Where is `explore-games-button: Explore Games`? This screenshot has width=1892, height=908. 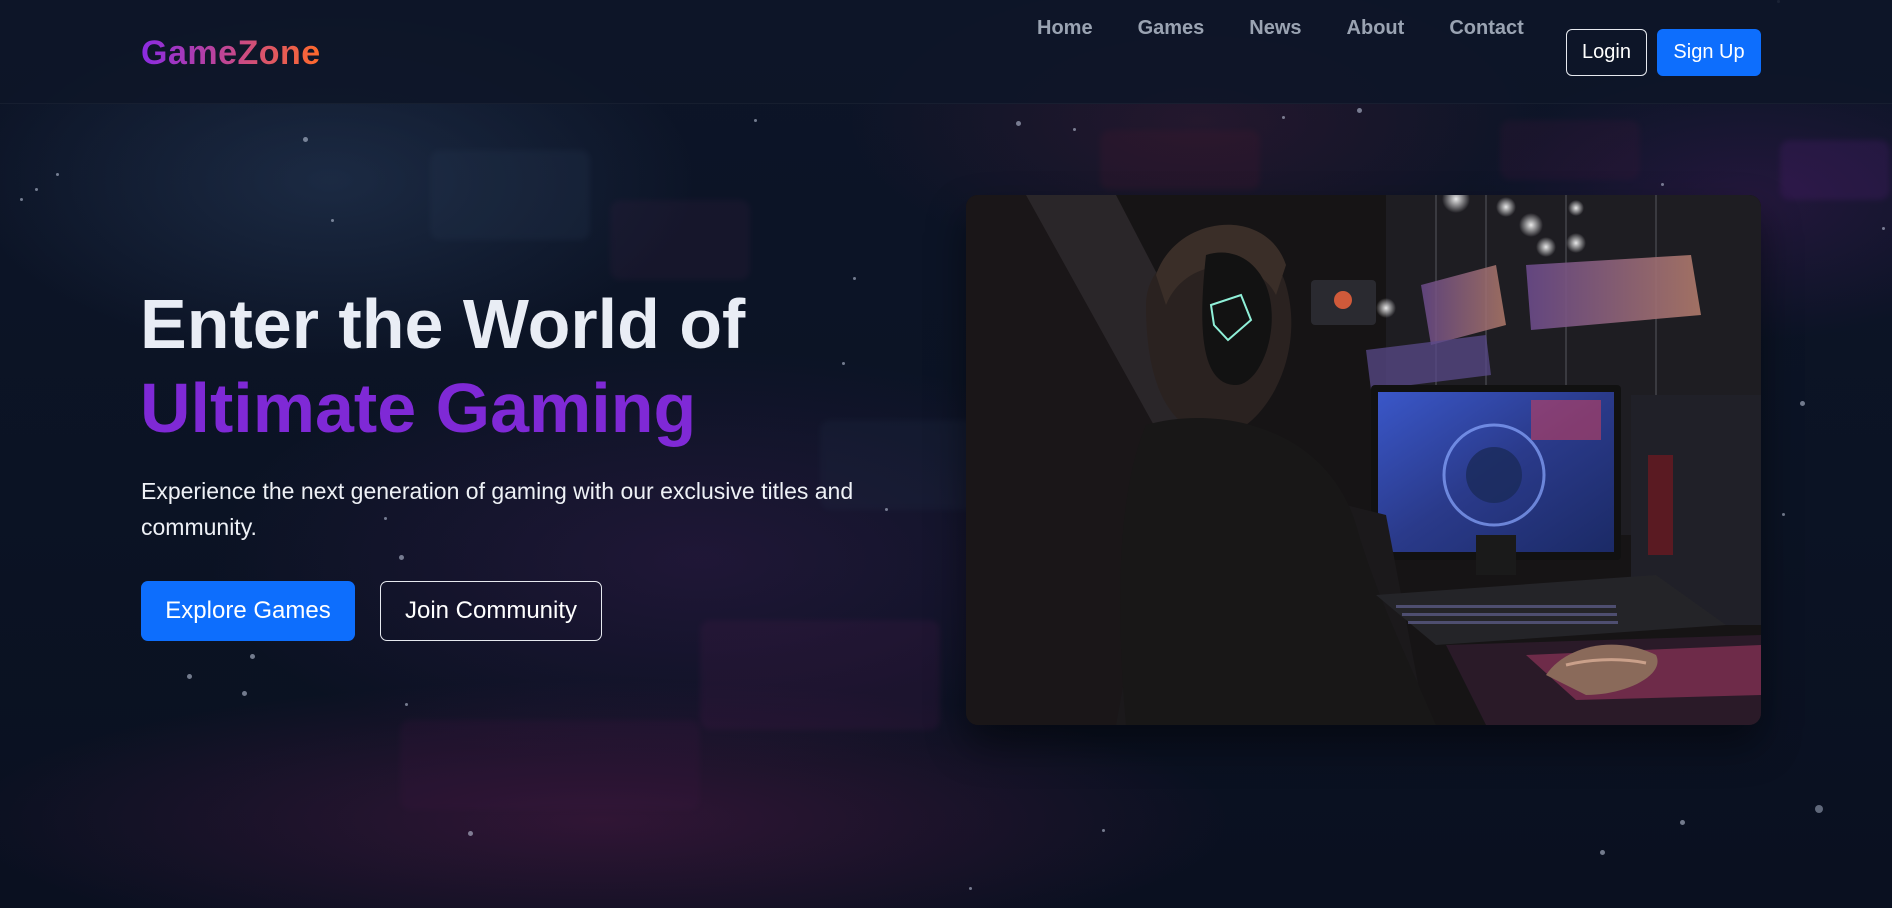
explore-games-button: Explore Games is located at coordinates (248, 611).